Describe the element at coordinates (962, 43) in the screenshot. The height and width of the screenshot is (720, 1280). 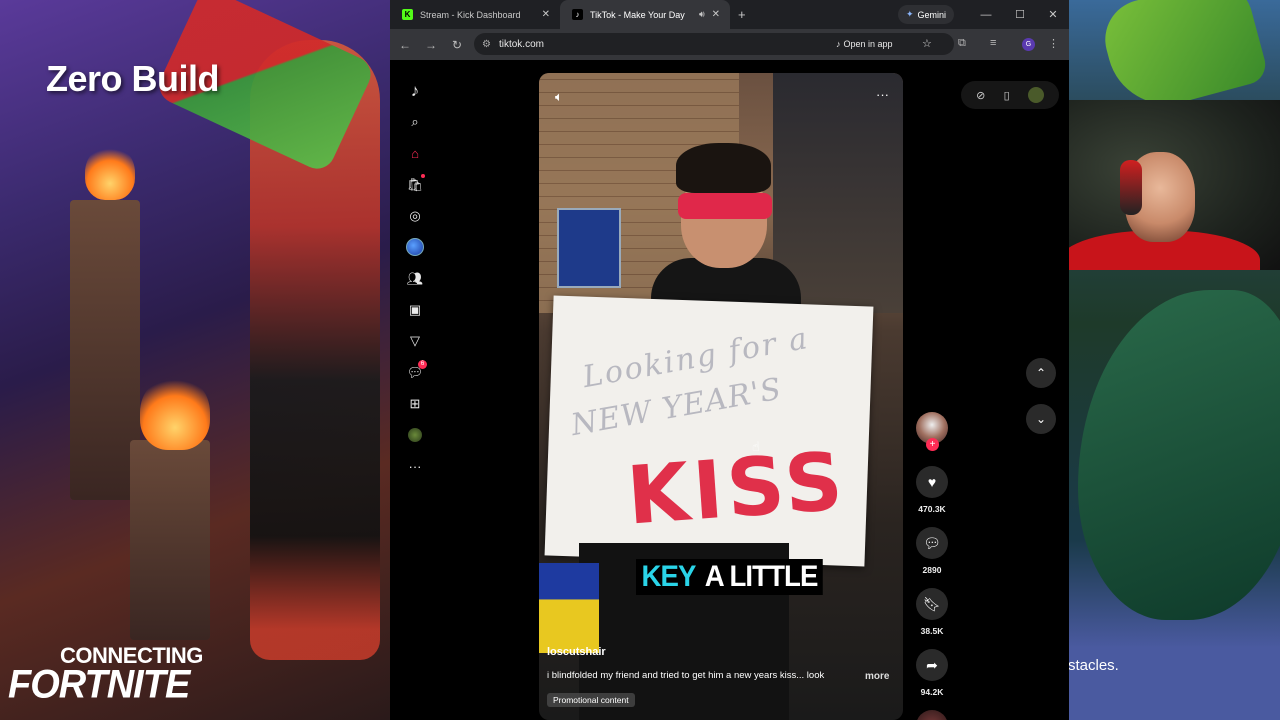
I see `cast-icon: ⧉` at that location.